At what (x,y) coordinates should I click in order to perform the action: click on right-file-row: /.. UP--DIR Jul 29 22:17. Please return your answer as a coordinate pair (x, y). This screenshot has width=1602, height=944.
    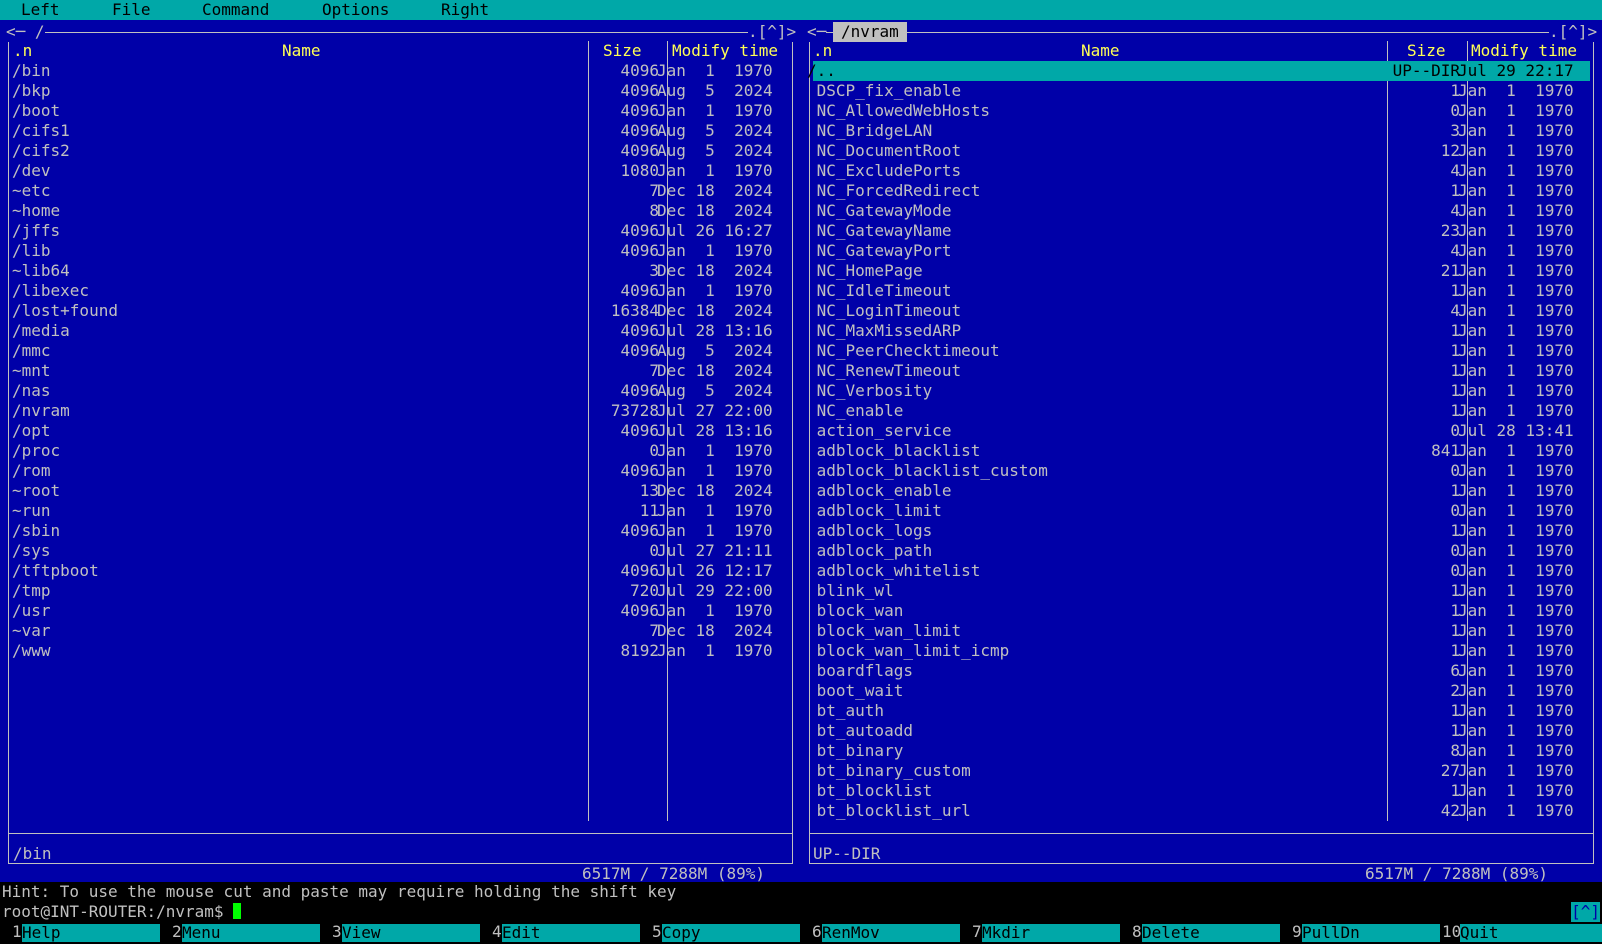
    Looking at the image, I should click on (1198, 71).